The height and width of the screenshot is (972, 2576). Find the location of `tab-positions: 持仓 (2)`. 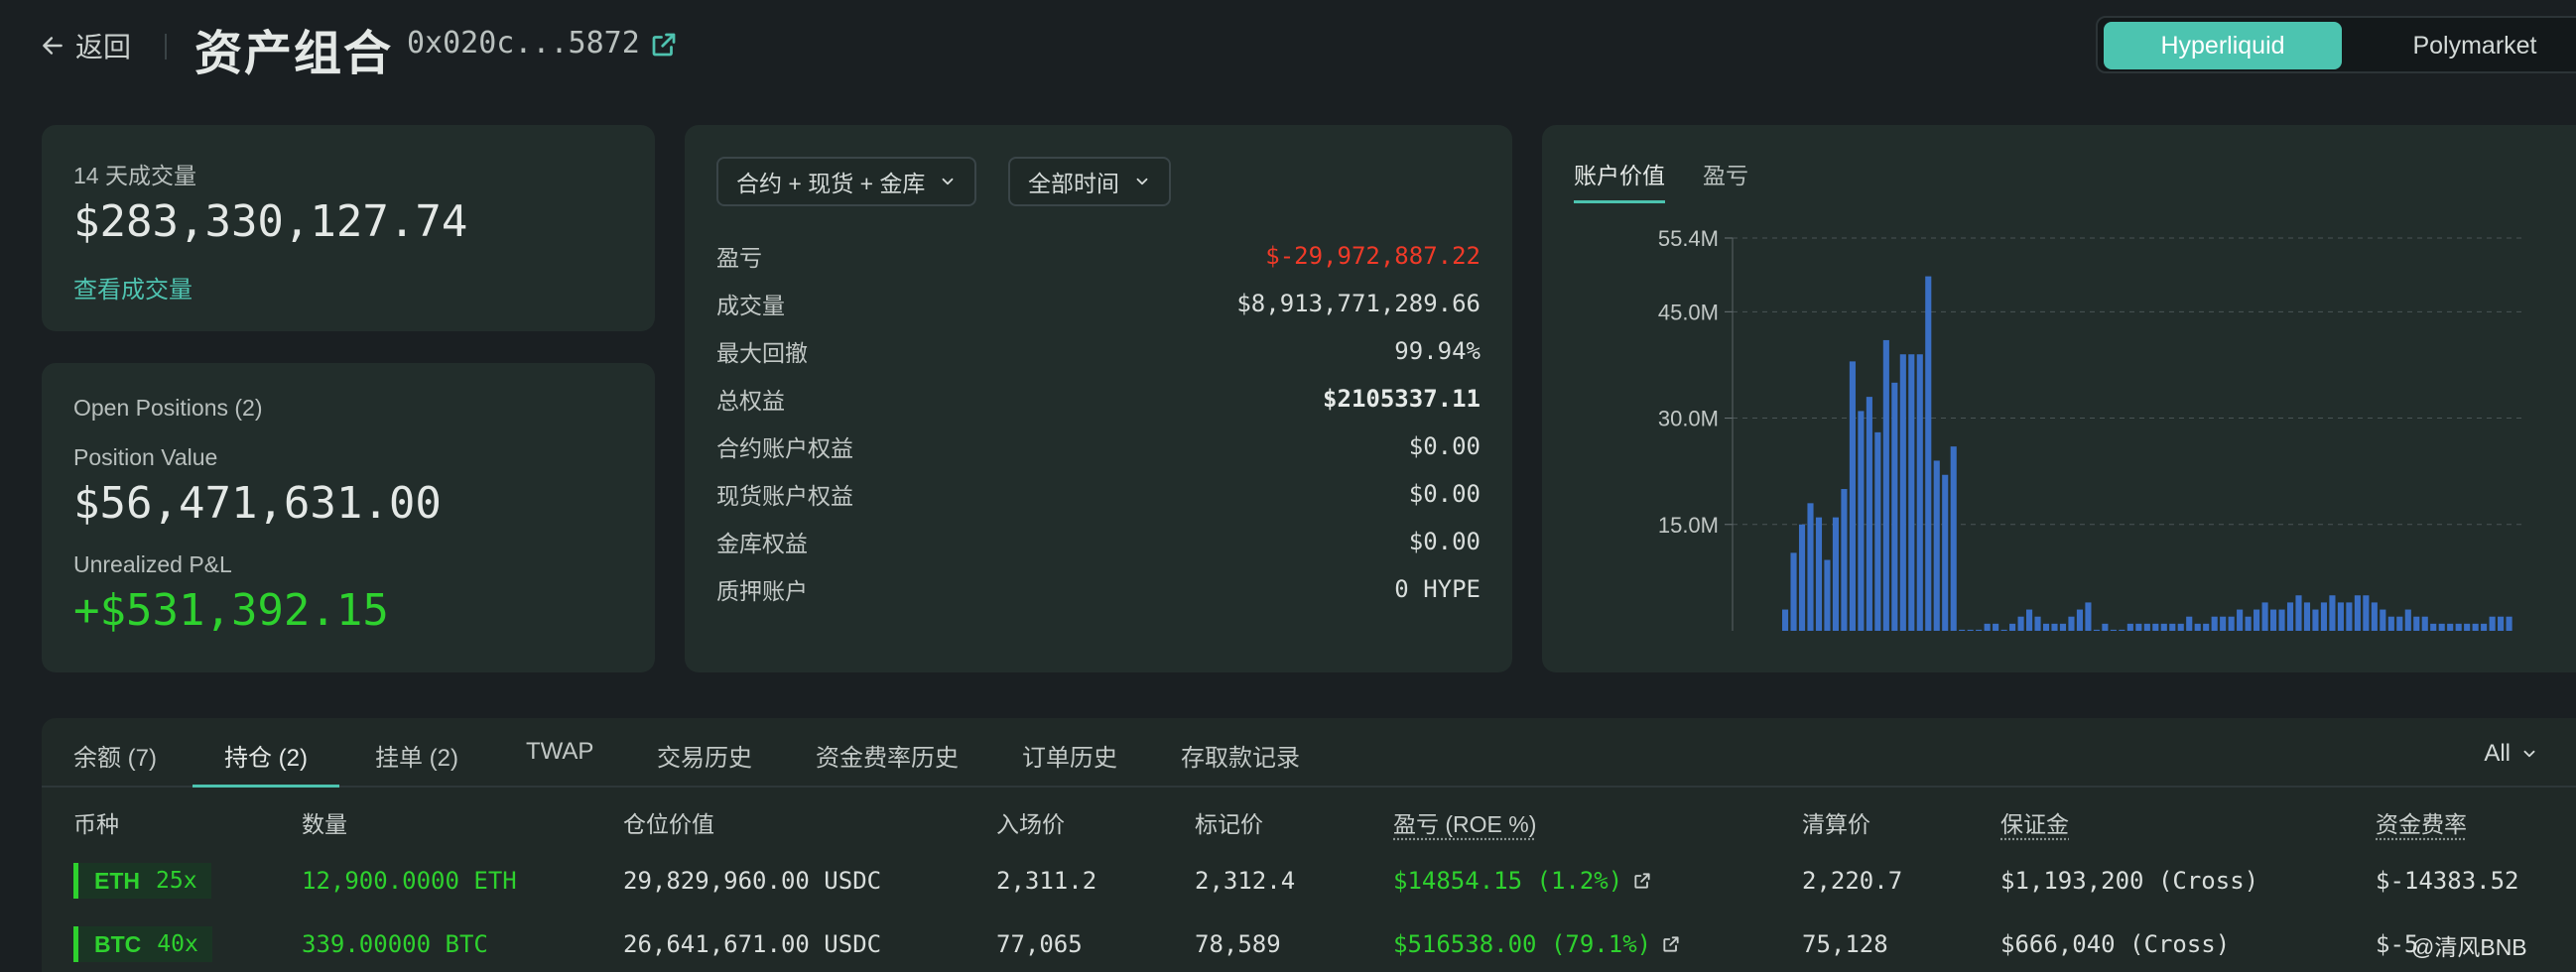

tab-positions: 持仓 (2) is located at coordinates (266, 763).